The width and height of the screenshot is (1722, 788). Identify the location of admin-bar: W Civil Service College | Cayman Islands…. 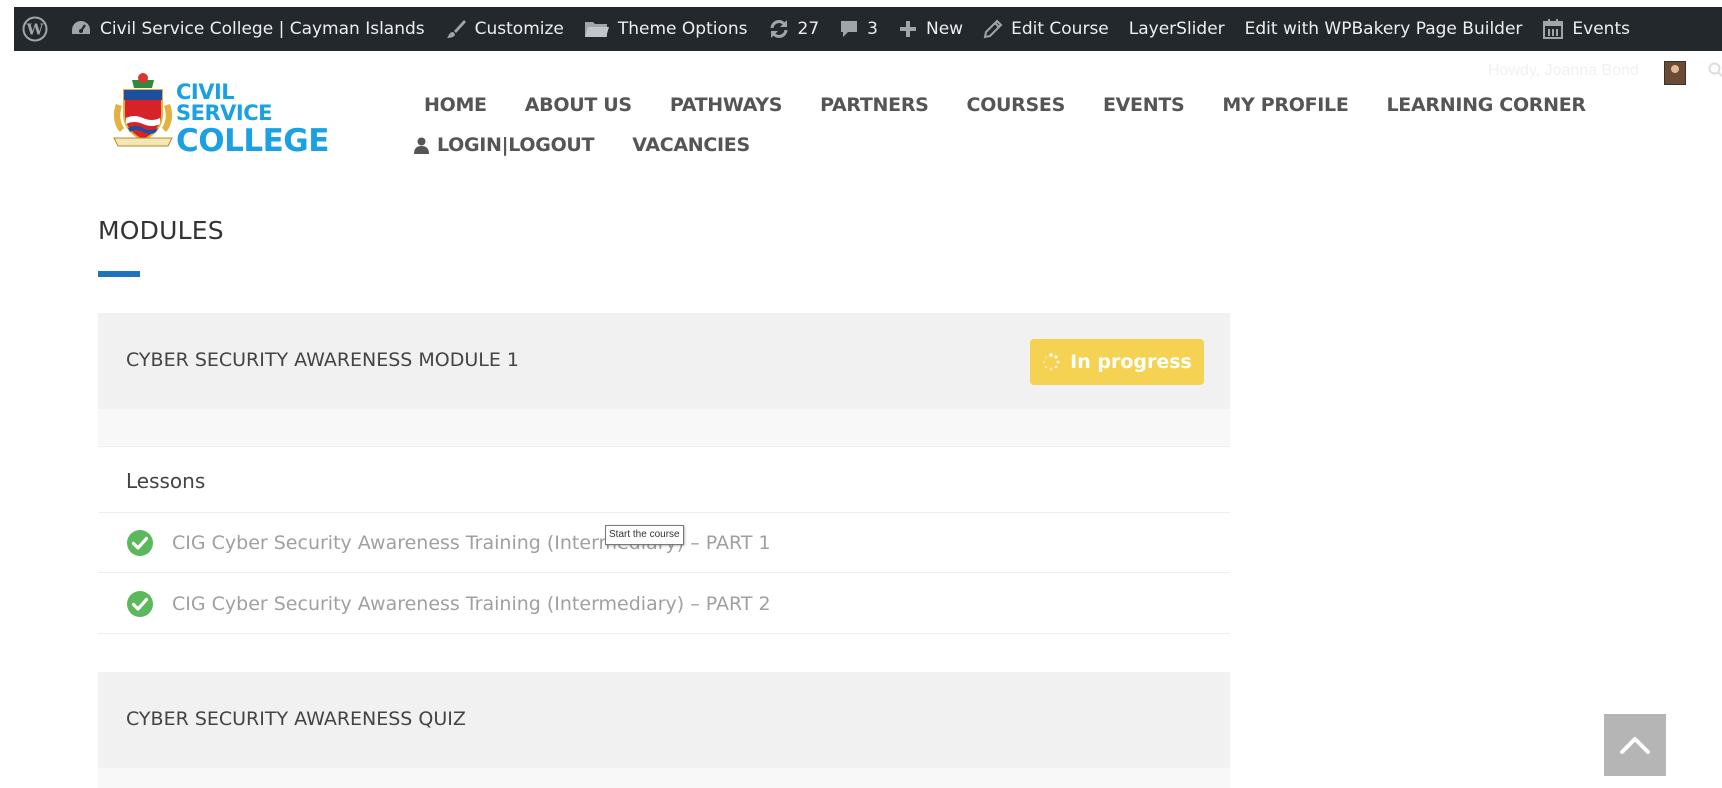
(868, 29).